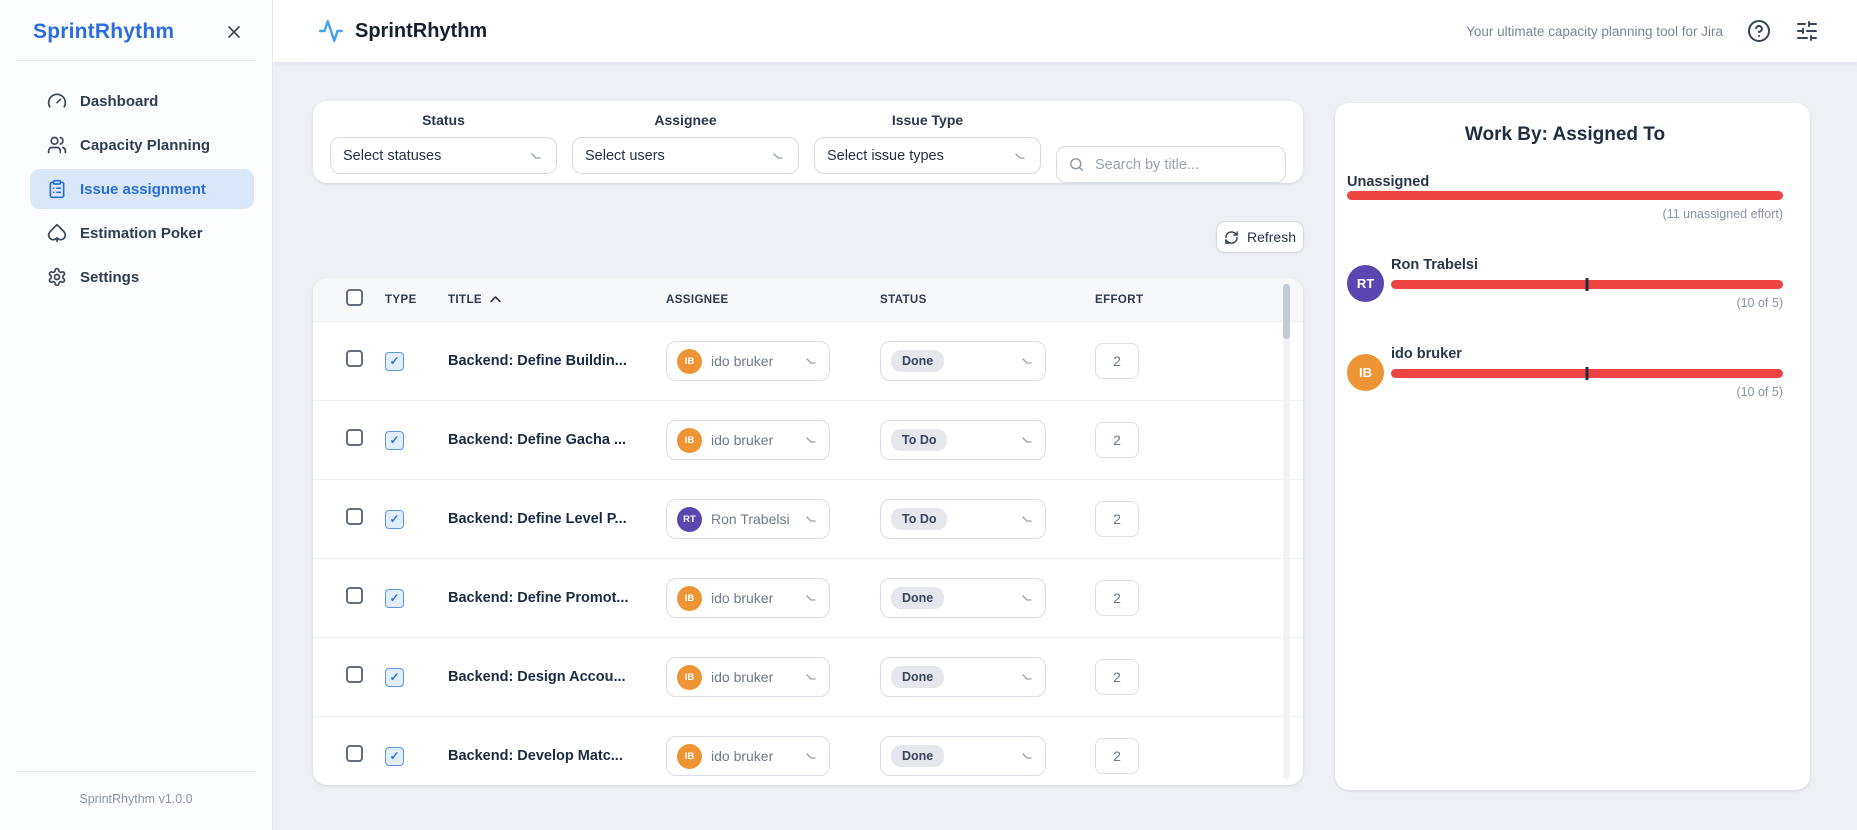 Image resolution: width=1857 pixels, height=830 pixels. Describe the element at coordinates (1759, 31) in the screenshot. I see `help-circle-icon` at that location.